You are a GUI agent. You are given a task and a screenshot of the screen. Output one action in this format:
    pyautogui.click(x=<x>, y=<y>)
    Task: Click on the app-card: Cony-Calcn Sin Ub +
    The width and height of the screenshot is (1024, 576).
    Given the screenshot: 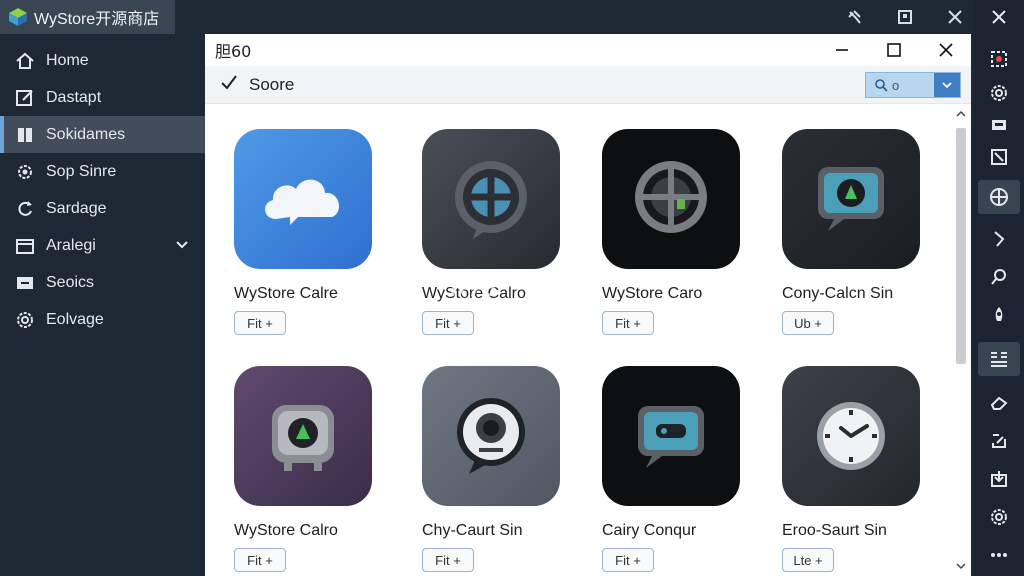 What is the action you would take?
    pyautogui.click(x=862, y=232)
    